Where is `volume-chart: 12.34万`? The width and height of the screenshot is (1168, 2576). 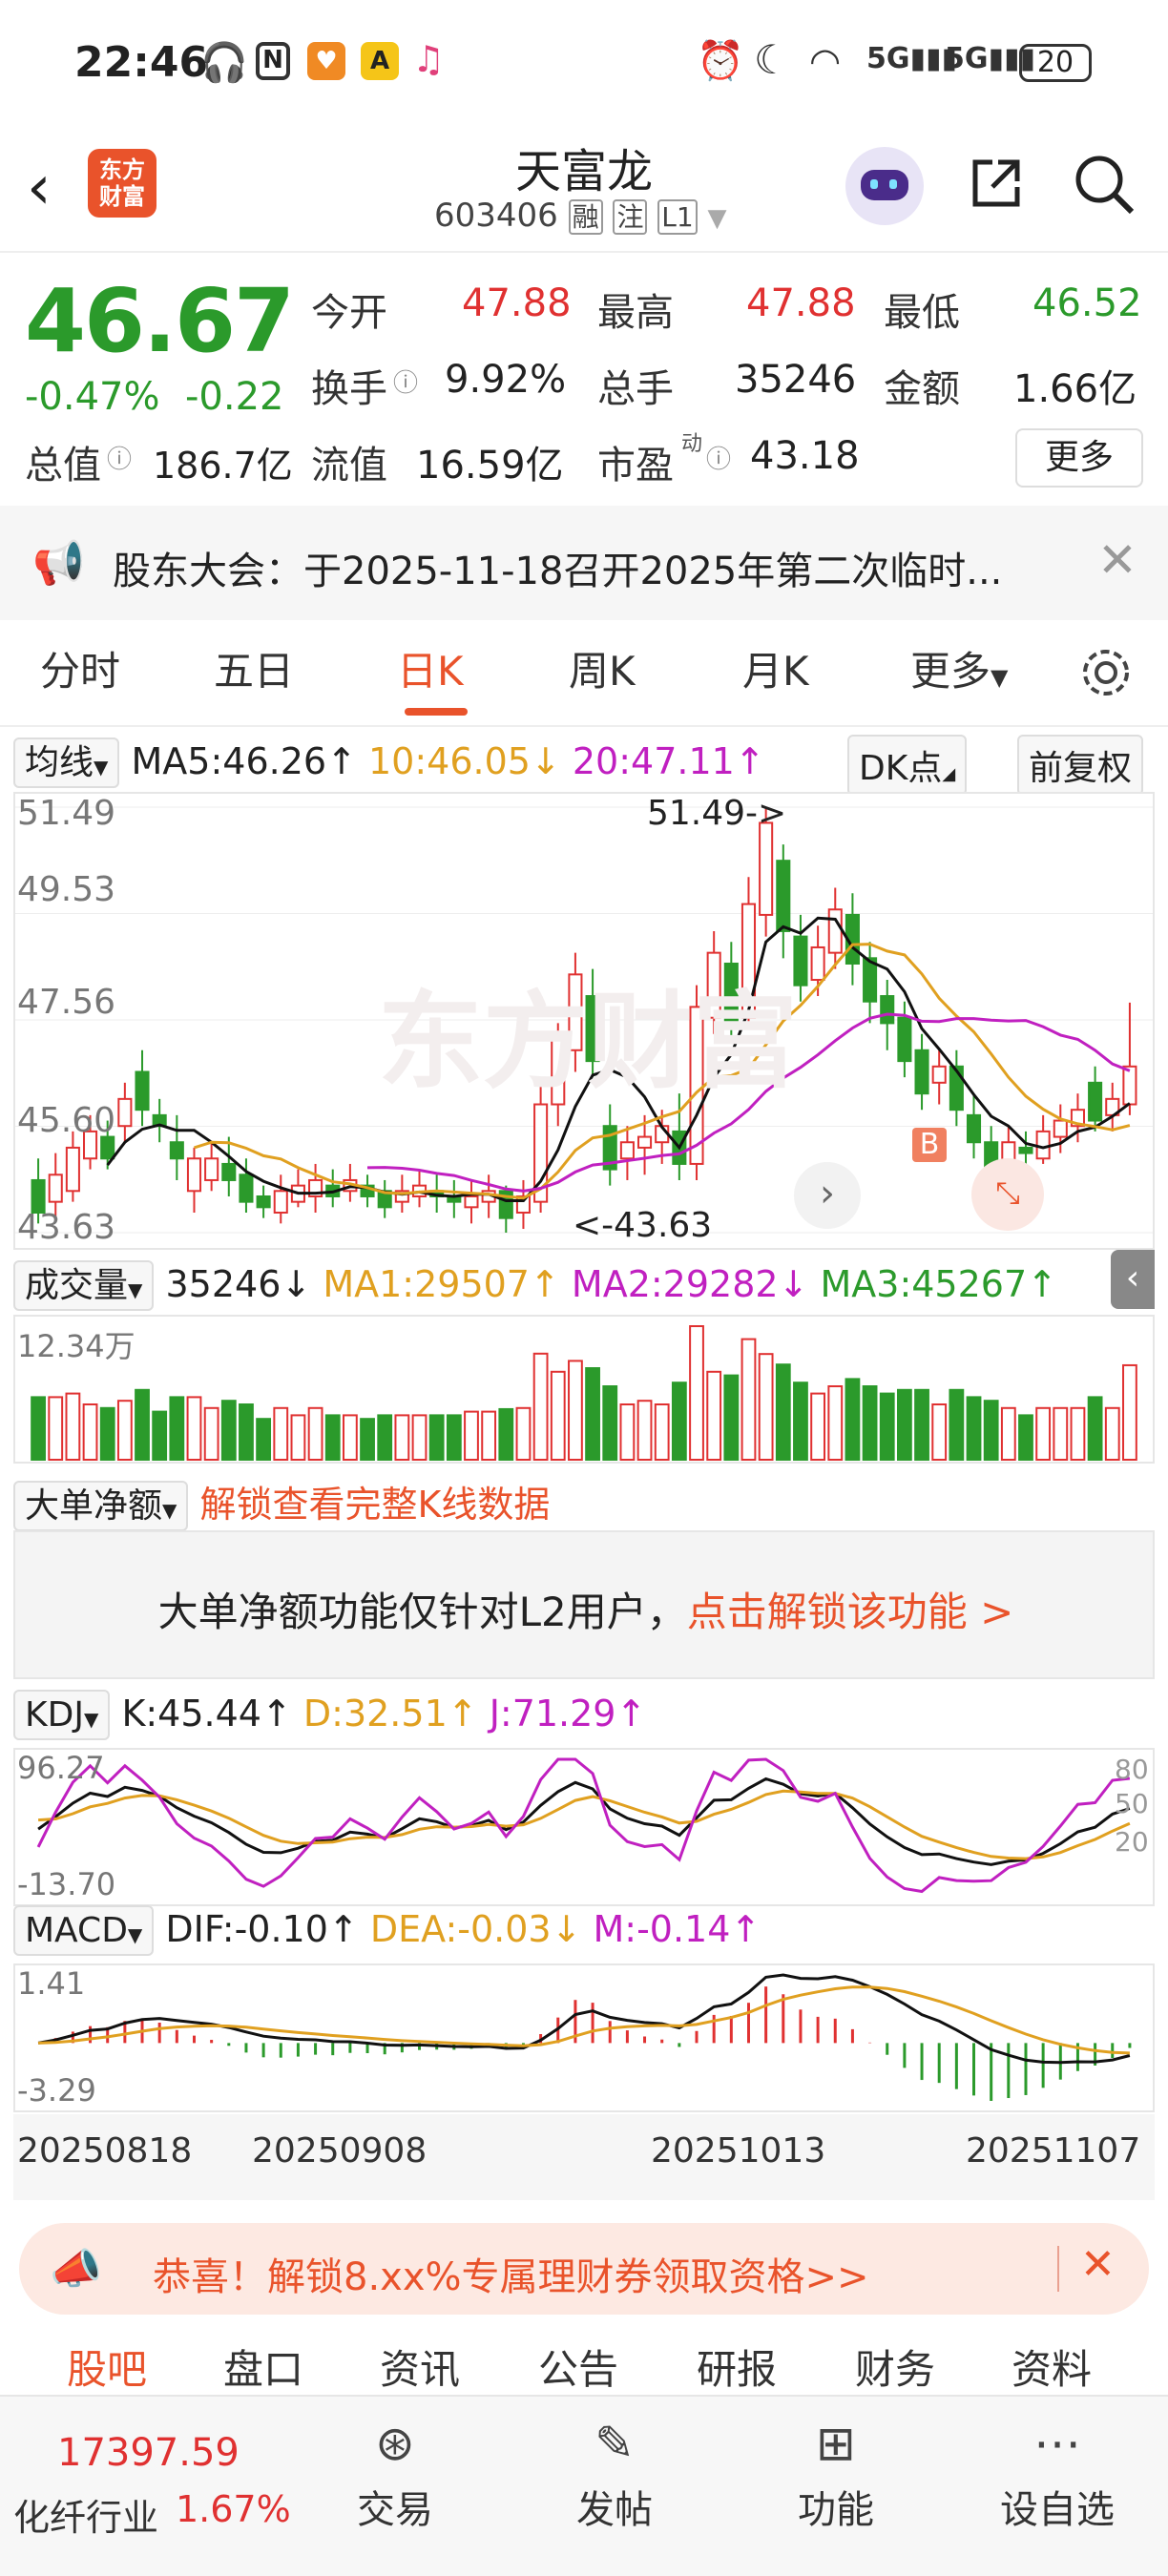
volume-chart: 12.34万 is located at coordinates (584, 1389).